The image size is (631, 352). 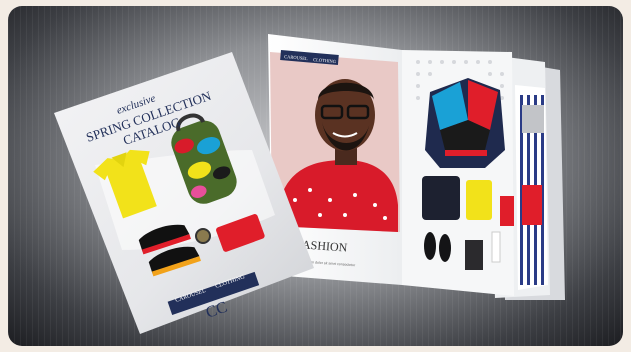 What do you see at coordinates (479, 200) in the screenshot?
I see `yellow-shirt-product` at bounding box center [479, 200].